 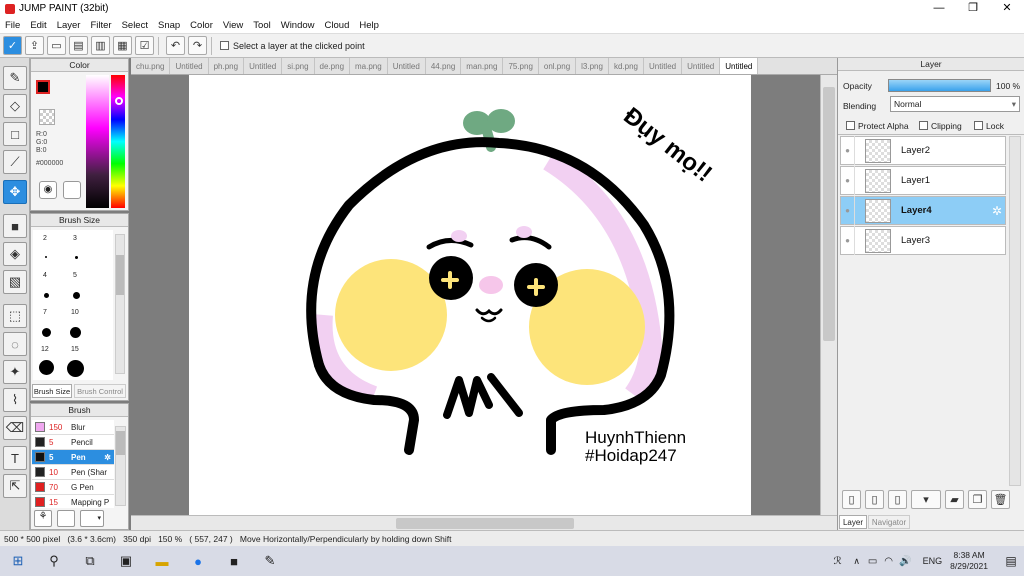 I want to click on canvas-vertical-scrollbar, so click(x=828, y=295).